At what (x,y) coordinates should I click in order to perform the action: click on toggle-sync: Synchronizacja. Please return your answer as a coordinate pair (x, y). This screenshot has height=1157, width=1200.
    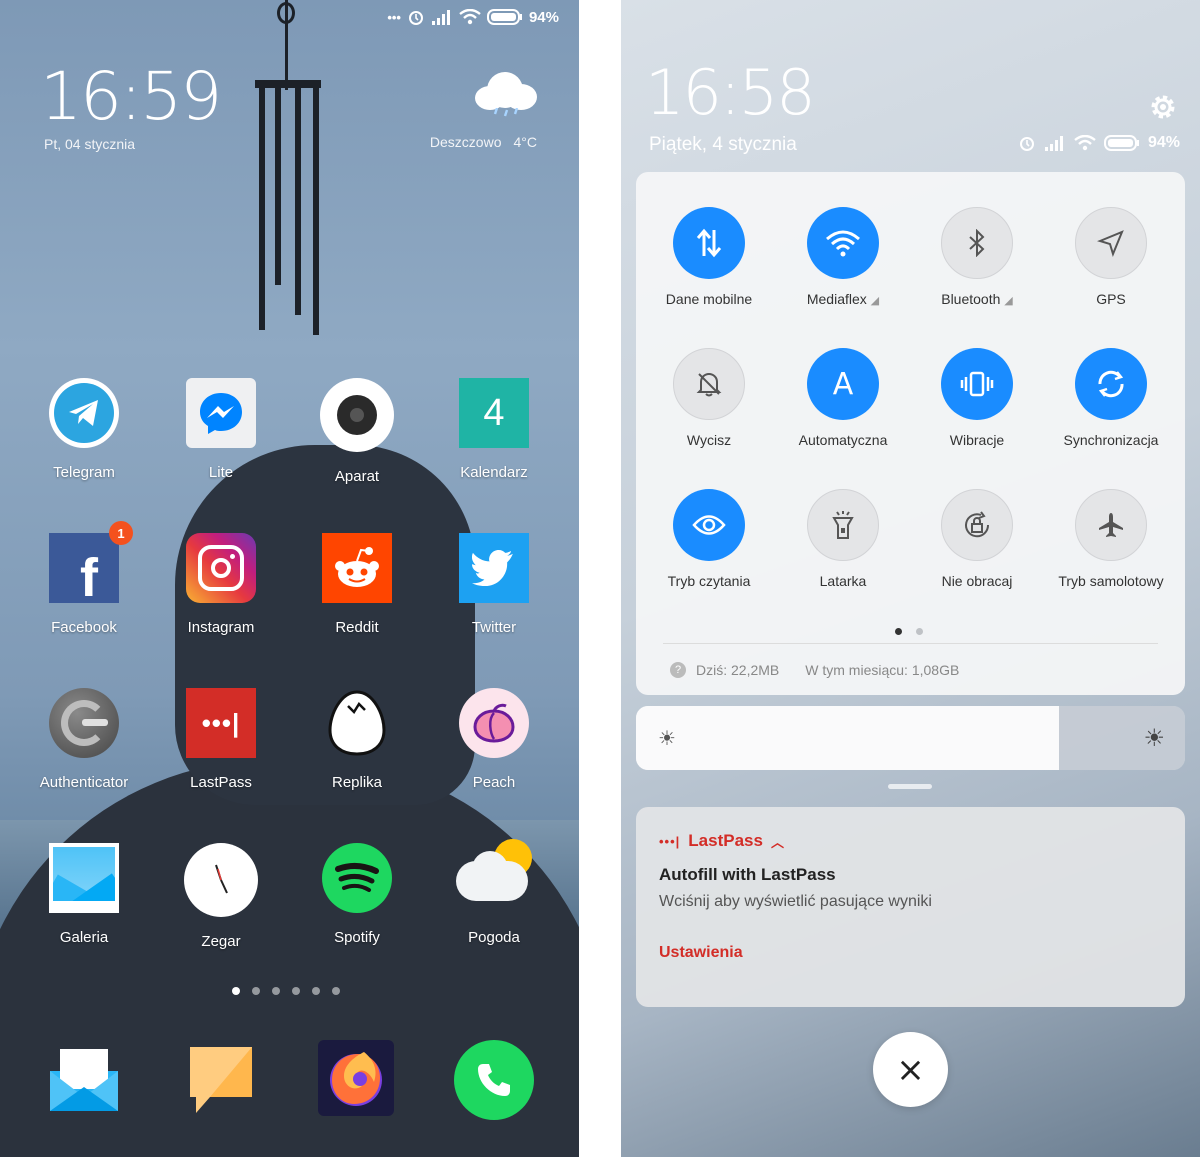
    Looking at the image, I should click on (1111, 398).